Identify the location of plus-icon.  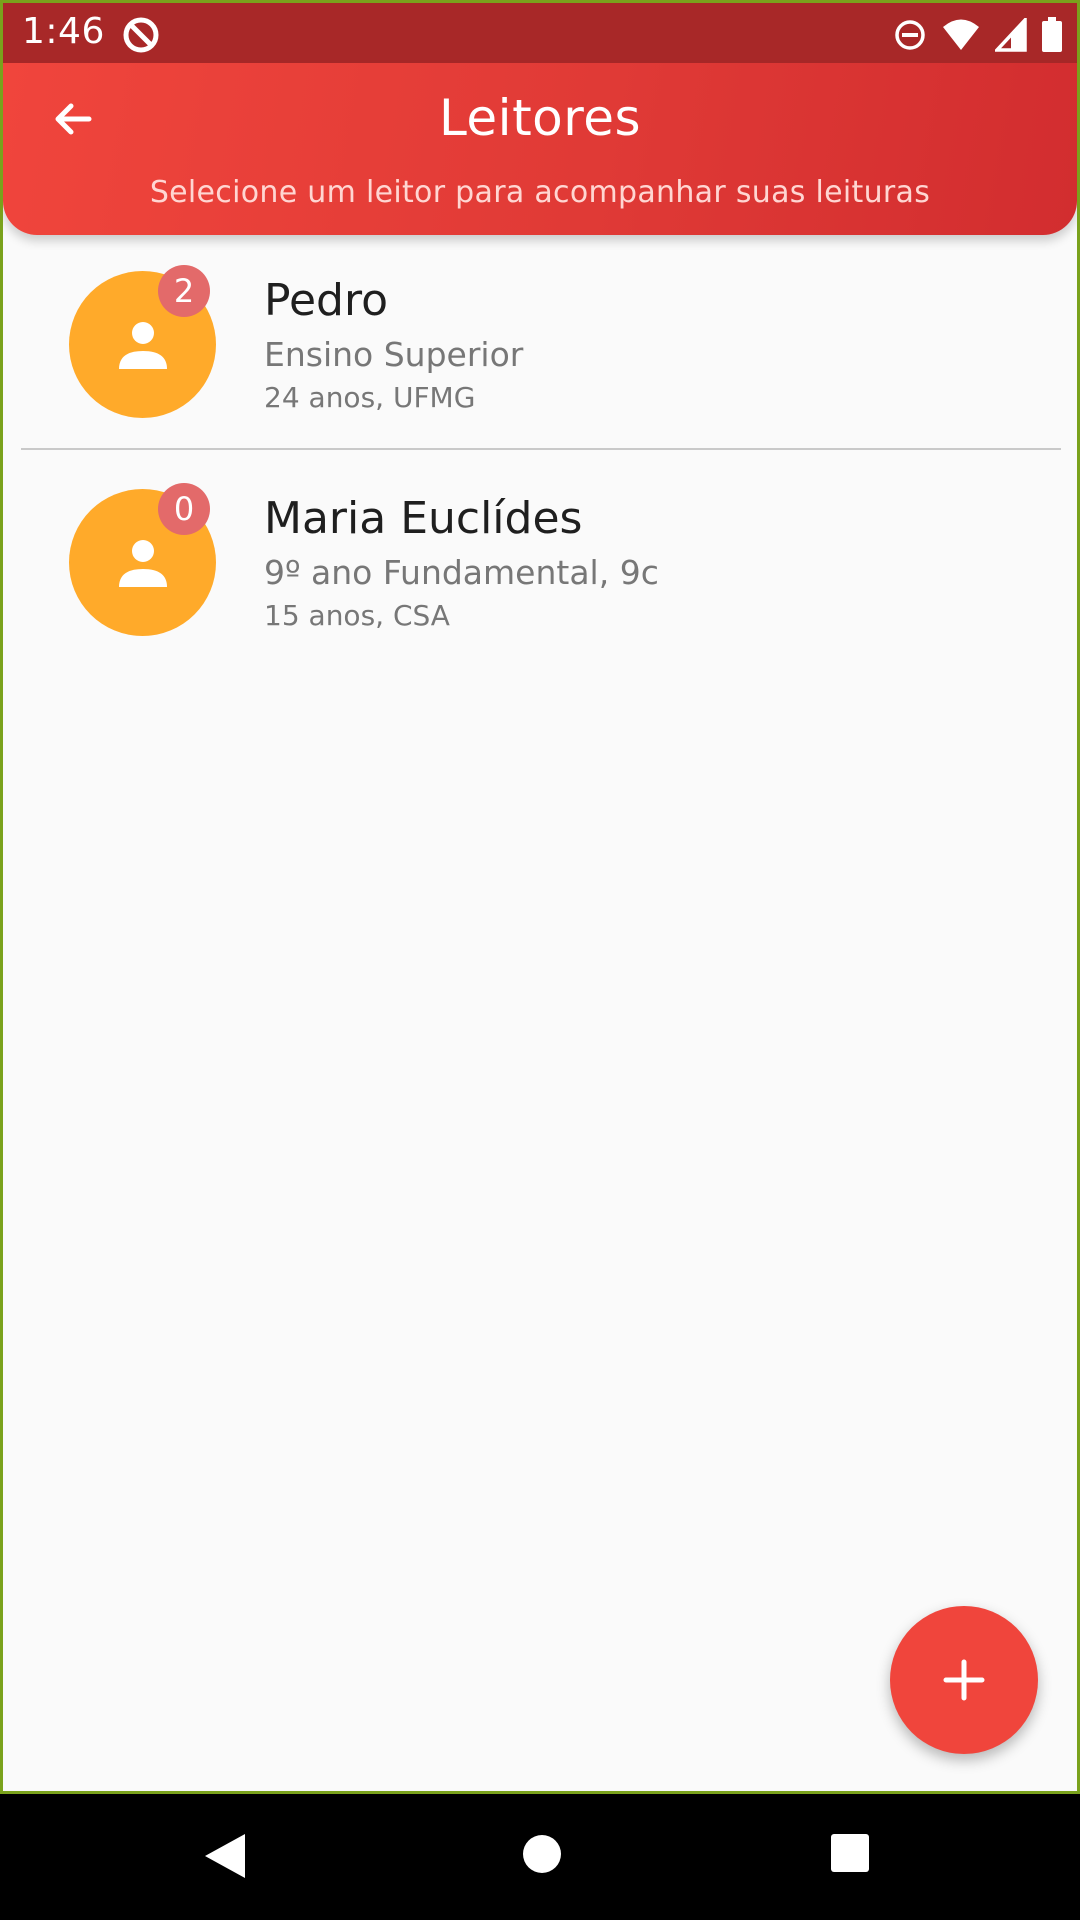
(964, 1680).